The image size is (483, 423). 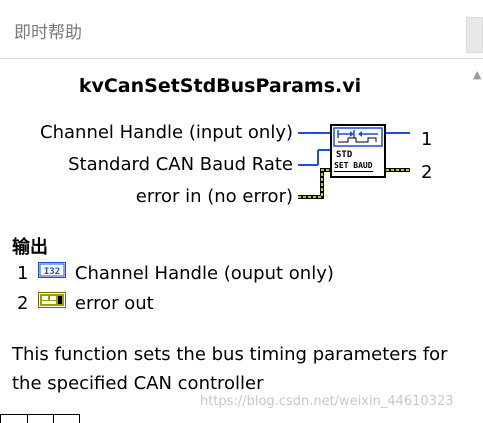 What do you see at coordinates (23, 303) in the screenshot?
I see `output-item-number: 2` at bounding box center [23, 303].